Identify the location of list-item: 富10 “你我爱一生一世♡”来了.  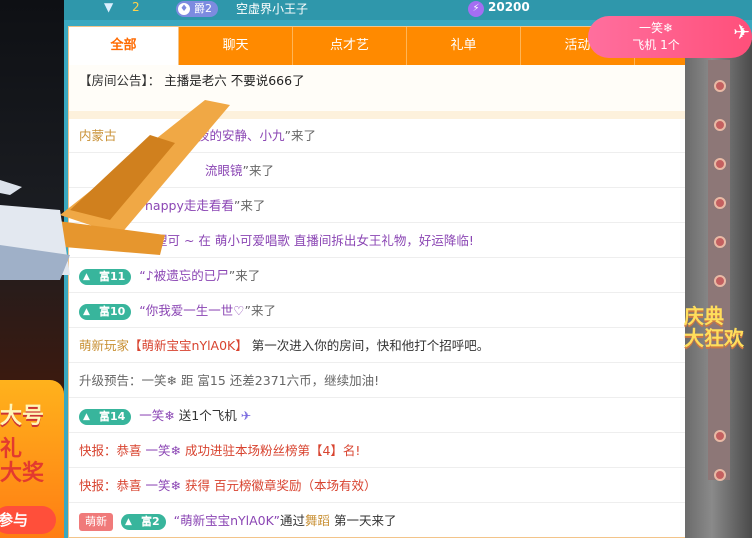
(384, 311).